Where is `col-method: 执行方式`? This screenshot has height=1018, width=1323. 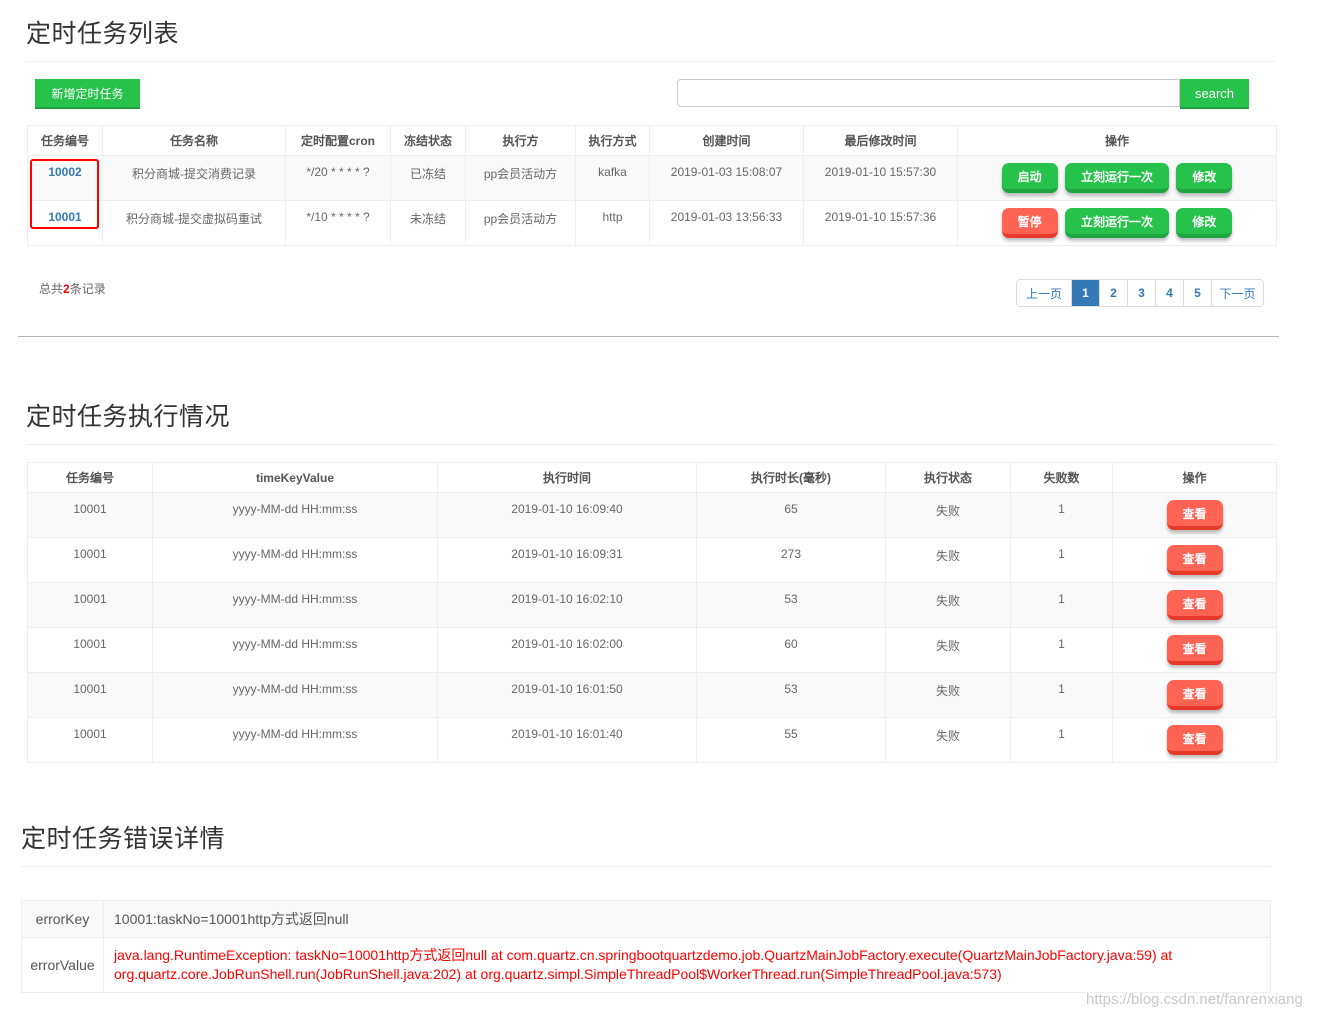 col-method: 执行方式 is located at coordinates (612, 140).